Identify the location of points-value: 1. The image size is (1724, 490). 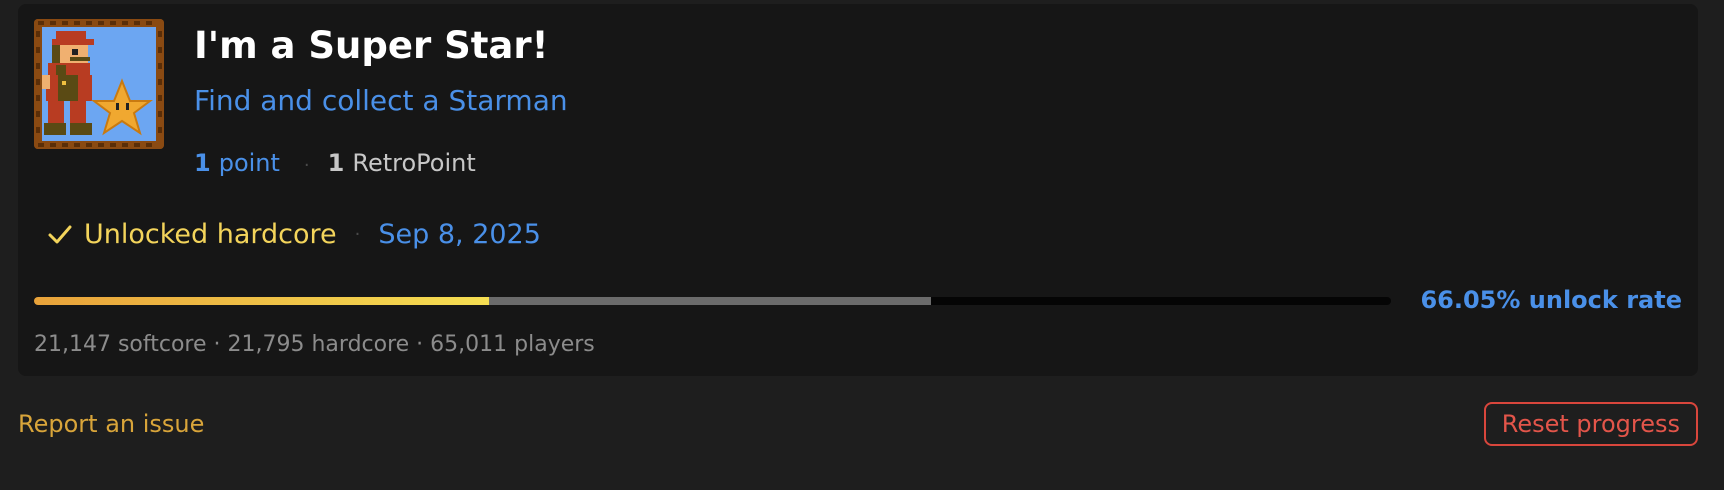
(202, 163).